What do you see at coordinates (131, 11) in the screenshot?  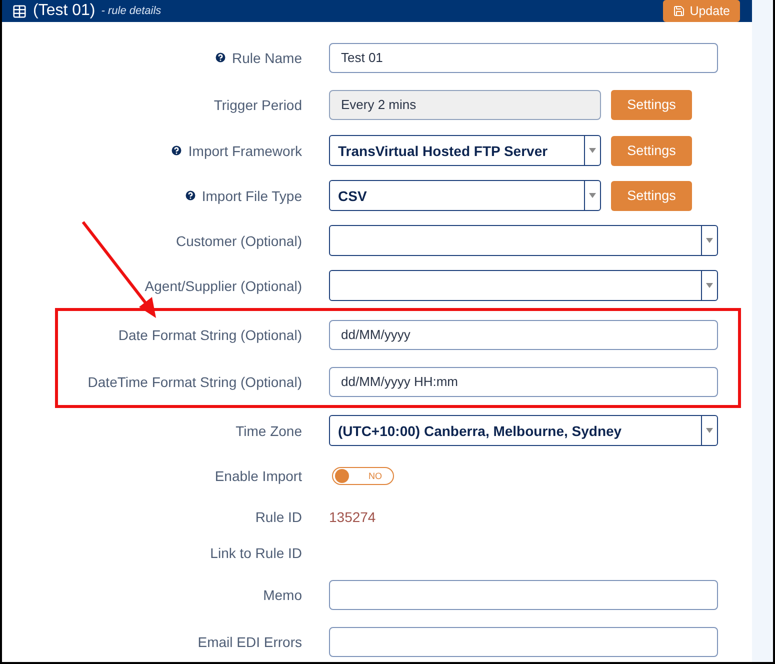 I see `rule-subtitle: - rule details` at bounding box center [131, 11].